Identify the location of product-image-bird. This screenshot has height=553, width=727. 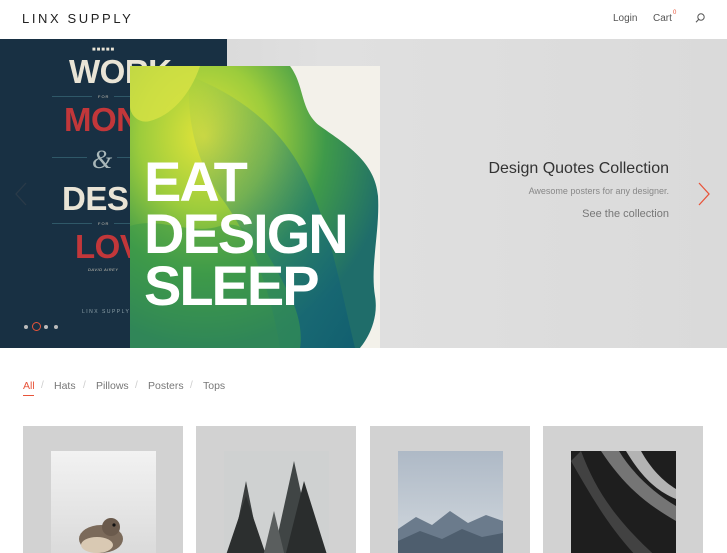
(103, 502).